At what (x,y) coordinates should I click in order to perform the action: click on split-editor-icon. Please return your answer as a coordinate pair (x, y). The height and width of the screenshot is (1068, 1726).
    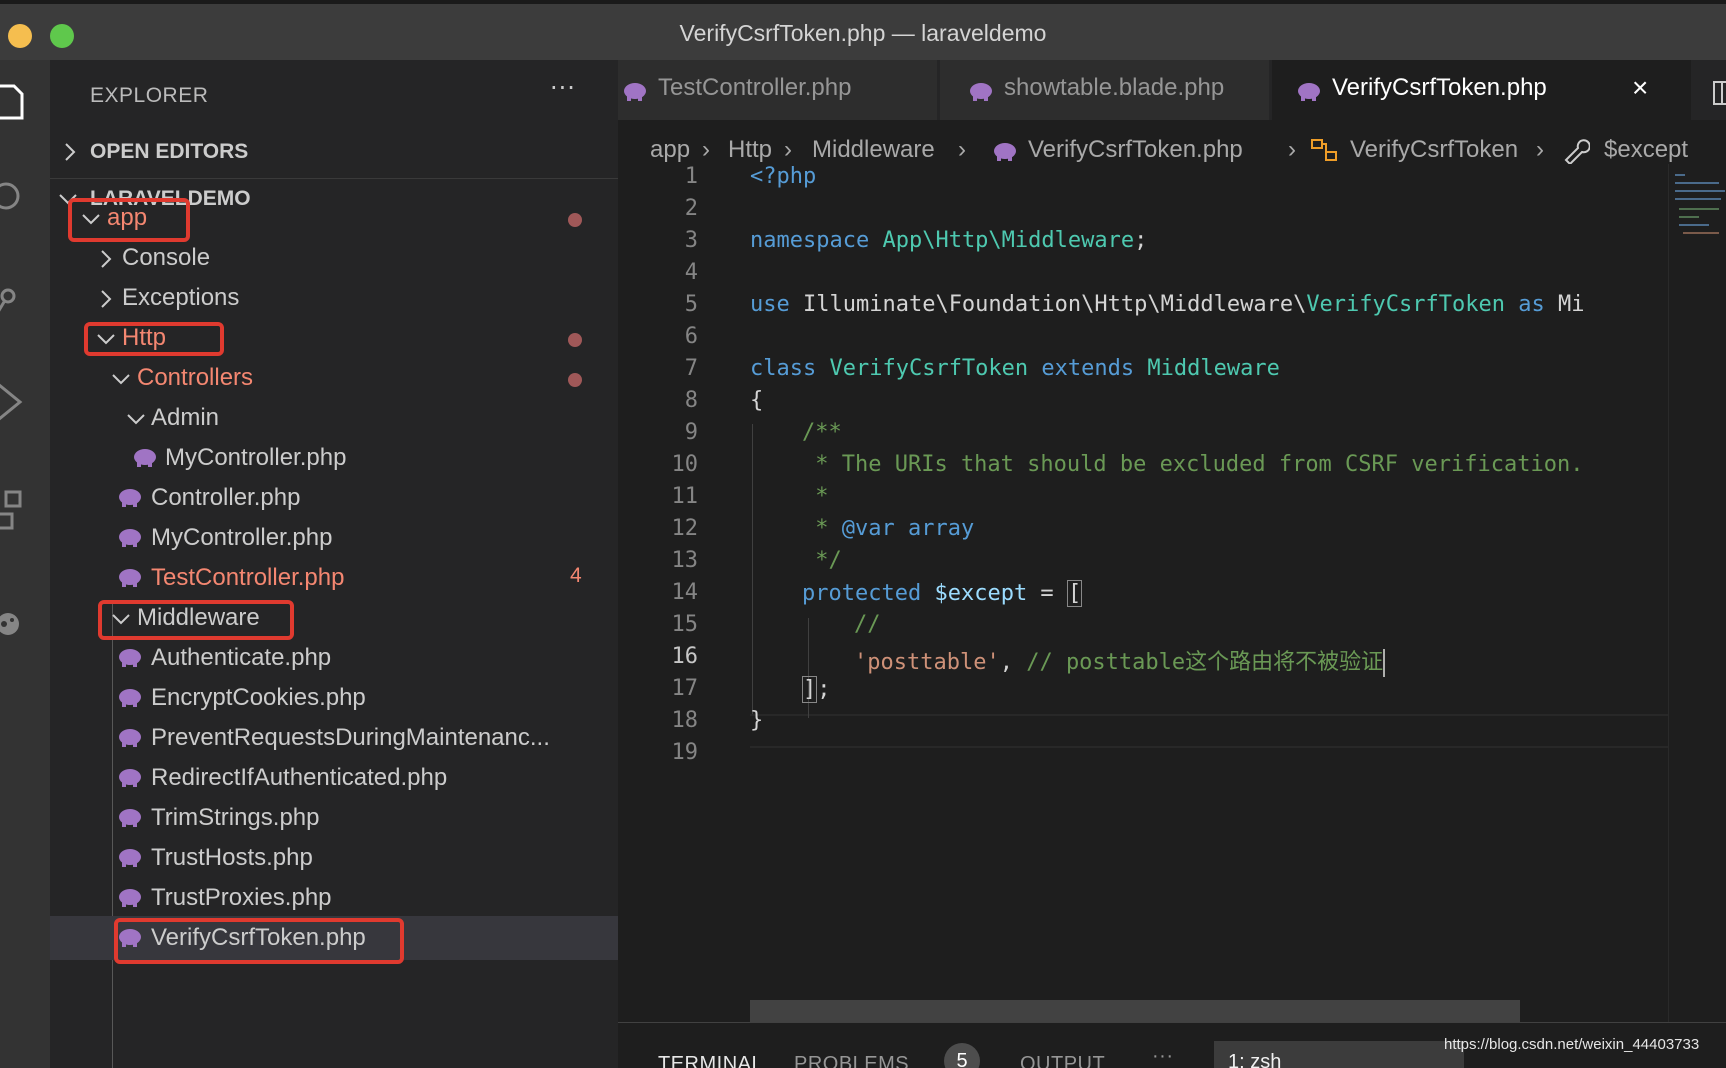
    Looking at the image, I should click on (1717, 93).